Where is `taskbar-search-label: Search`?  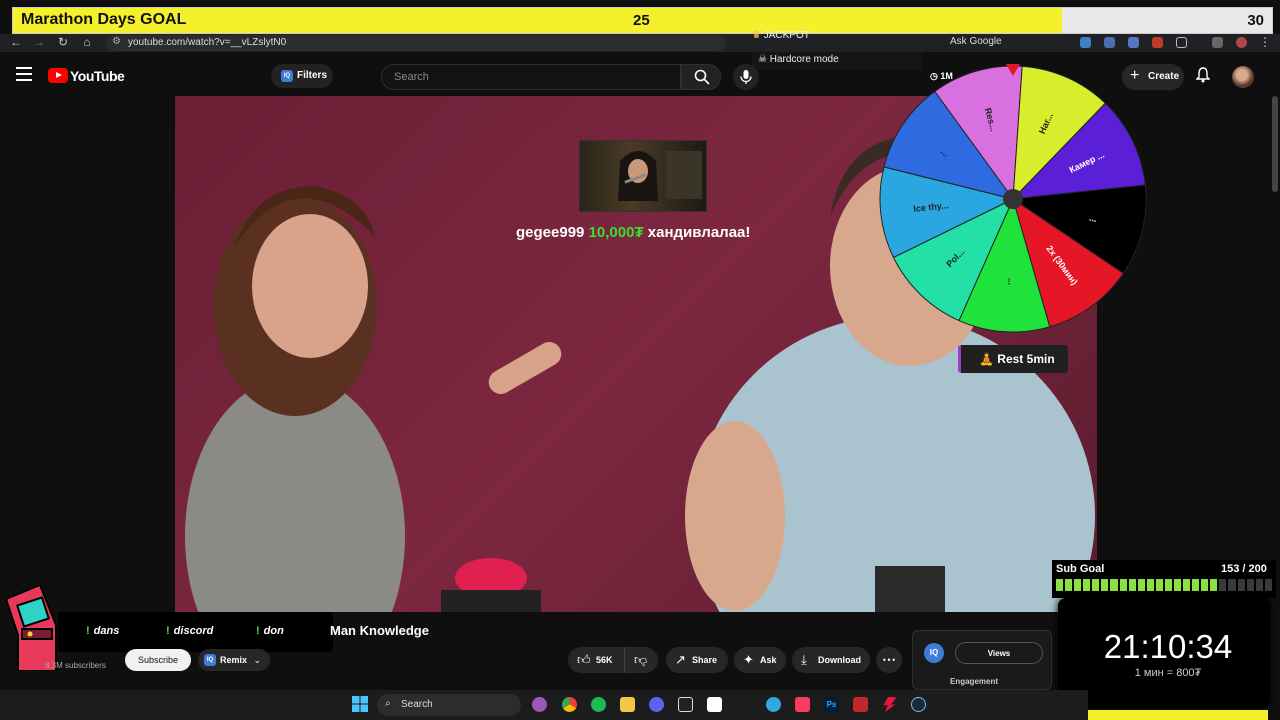
taskbar-search-label: Search is located at coordinates (417, 704).